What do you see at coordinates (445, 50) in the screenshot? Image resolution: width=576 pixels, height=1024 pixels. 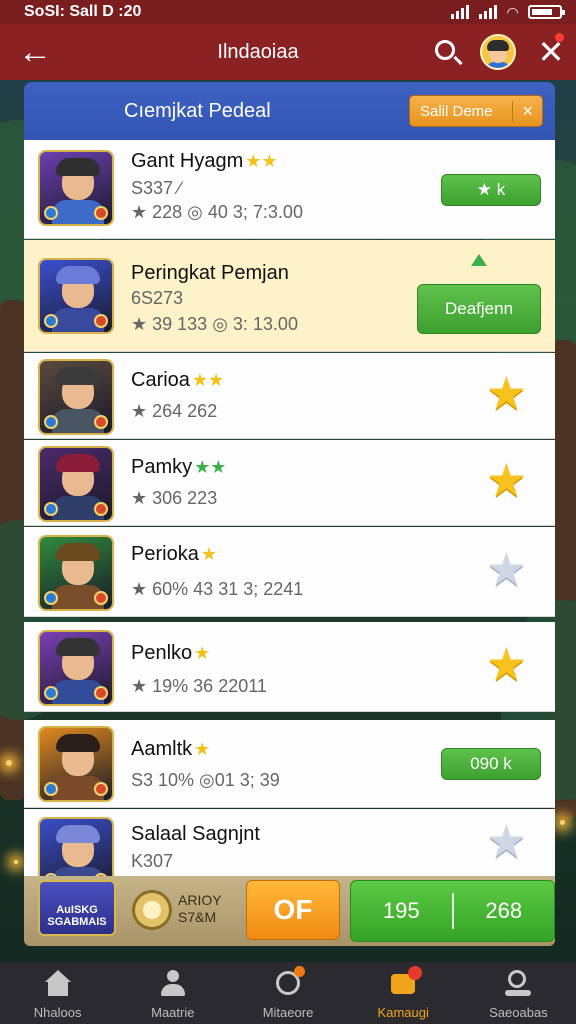 I see `search-icon` at bounding box center [445, 50].